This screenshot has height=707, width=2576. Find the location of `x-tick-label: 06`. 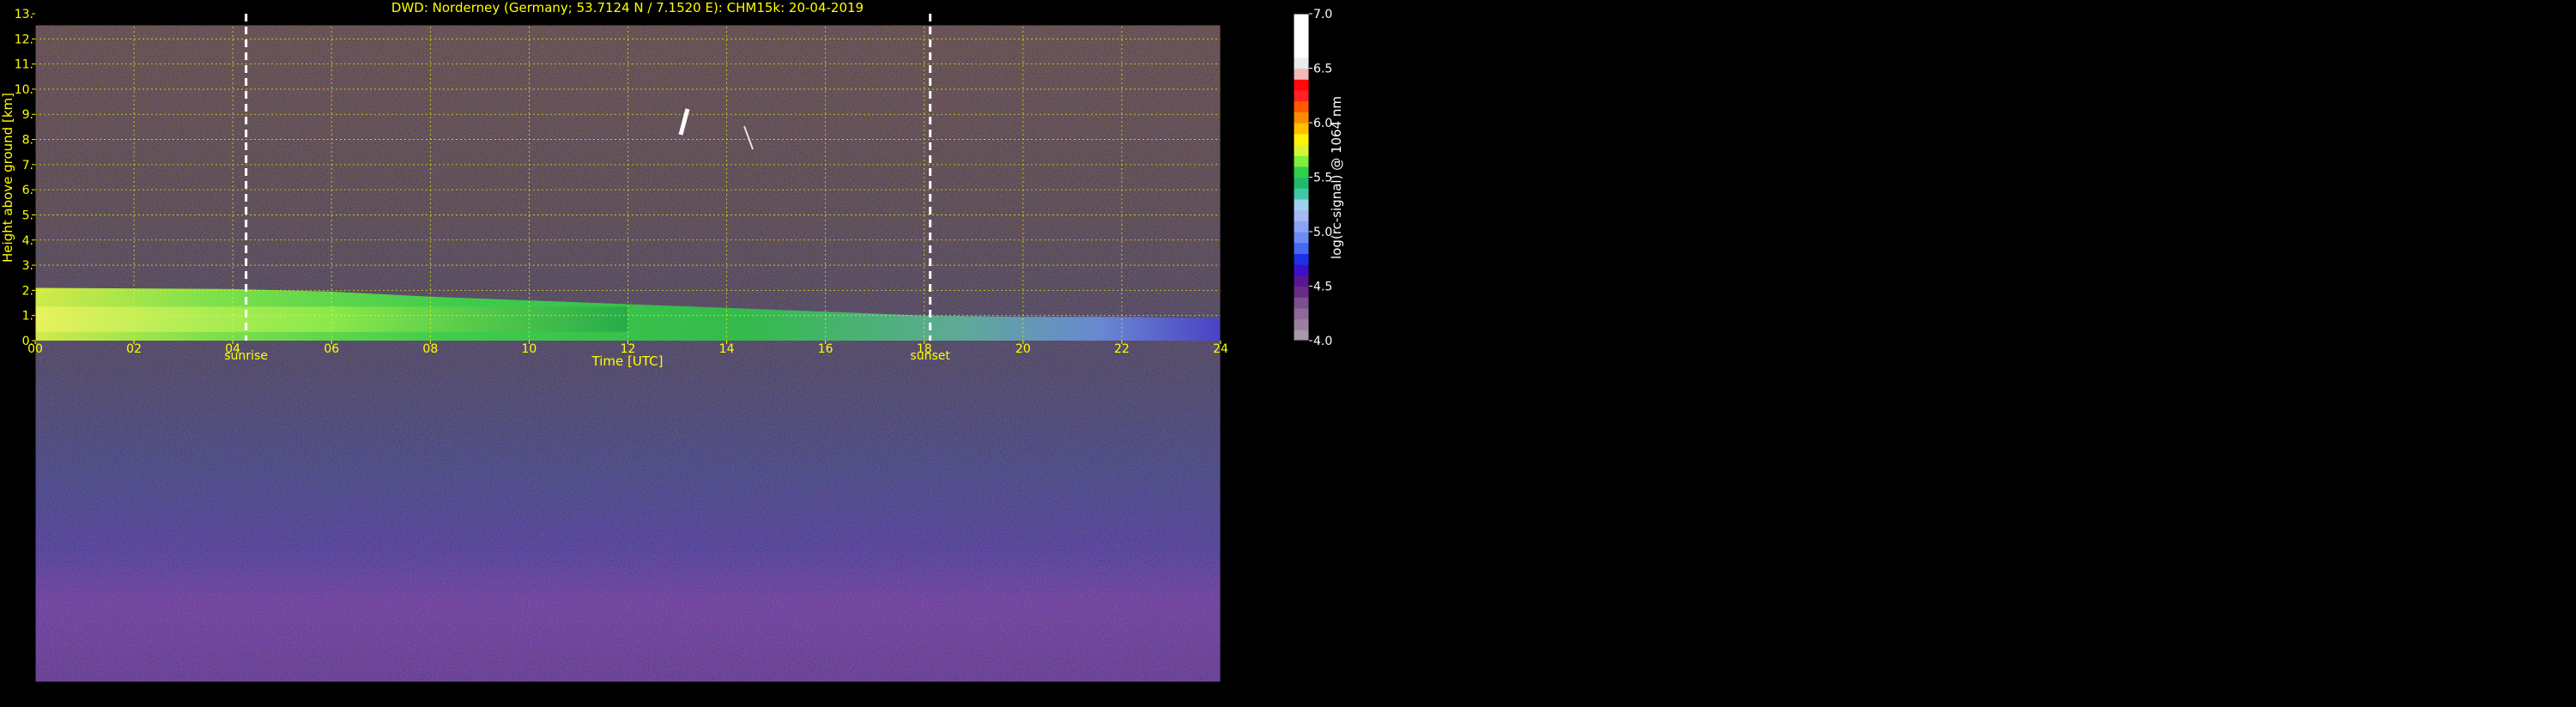

x-tick-label: 06 is located at coordinates (331, 349).